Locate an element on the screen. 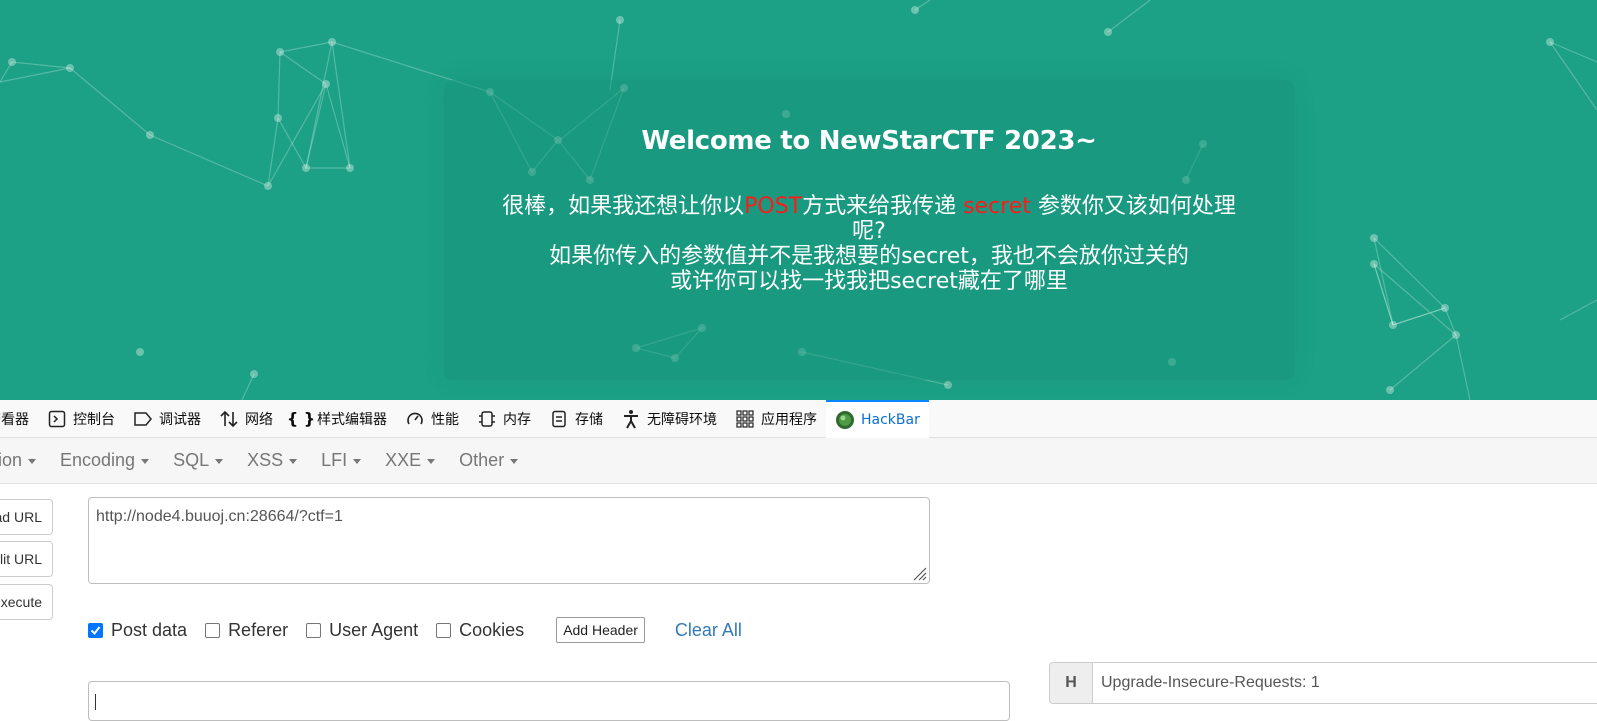  menu-lfi: LFI is located at coordinates (341, 460).